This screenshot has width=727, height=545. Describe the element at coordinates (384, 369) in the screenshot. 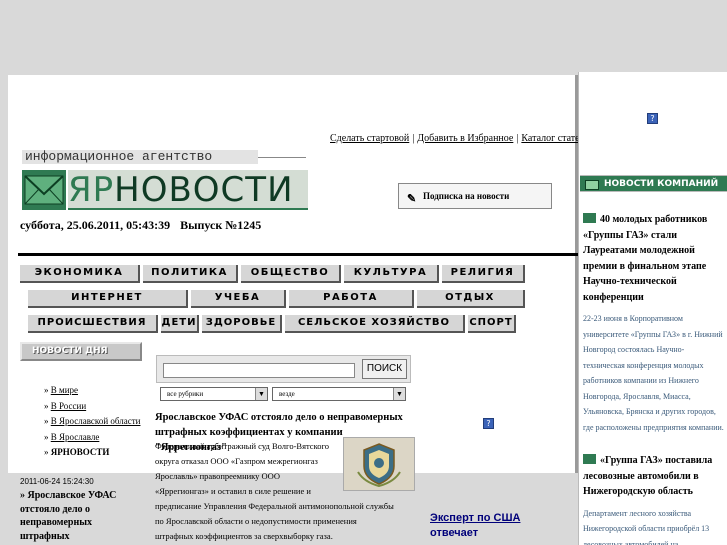

I see `search-button: ПОИСК` at that location.